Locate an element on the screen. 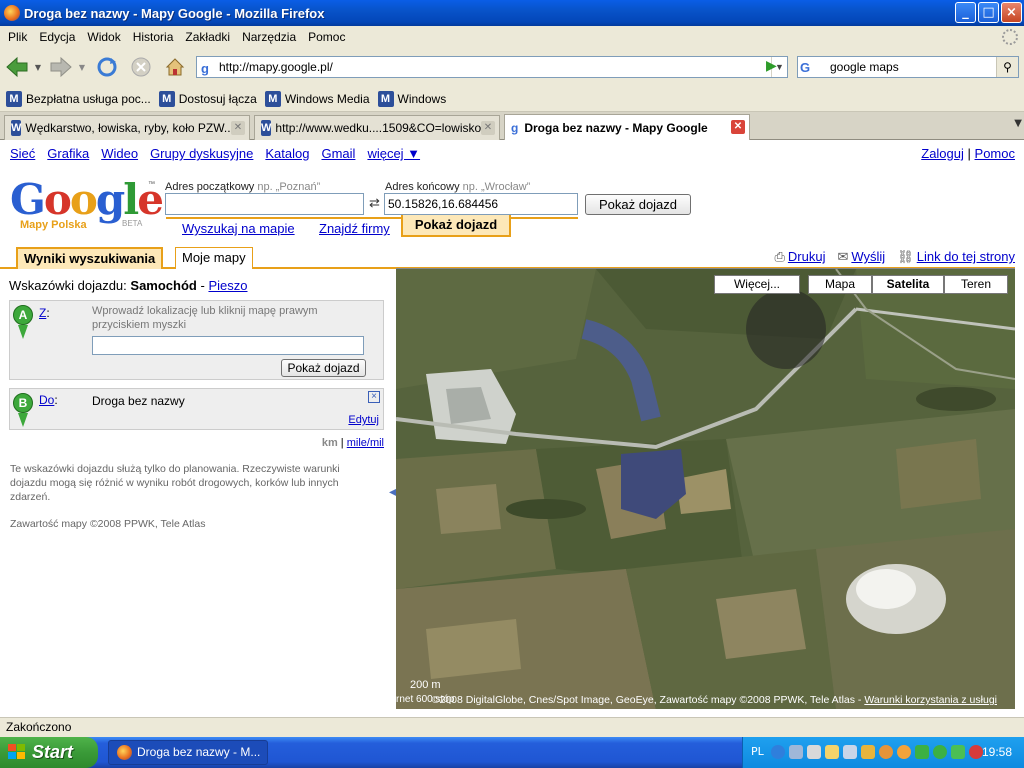 The image size is (1024, 768). get-directions-button: Pokaż dojazd is located at coordinates (638, 204).